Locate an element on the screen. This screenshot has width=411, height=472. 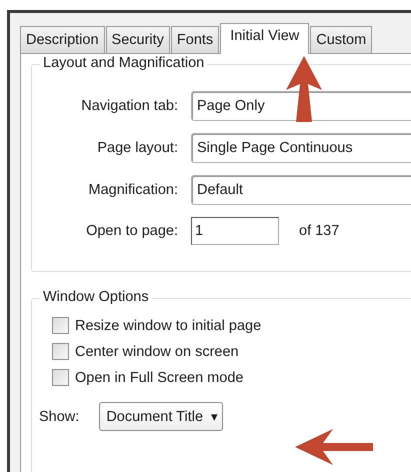
tab: Security is located at coordinates (138, 39).